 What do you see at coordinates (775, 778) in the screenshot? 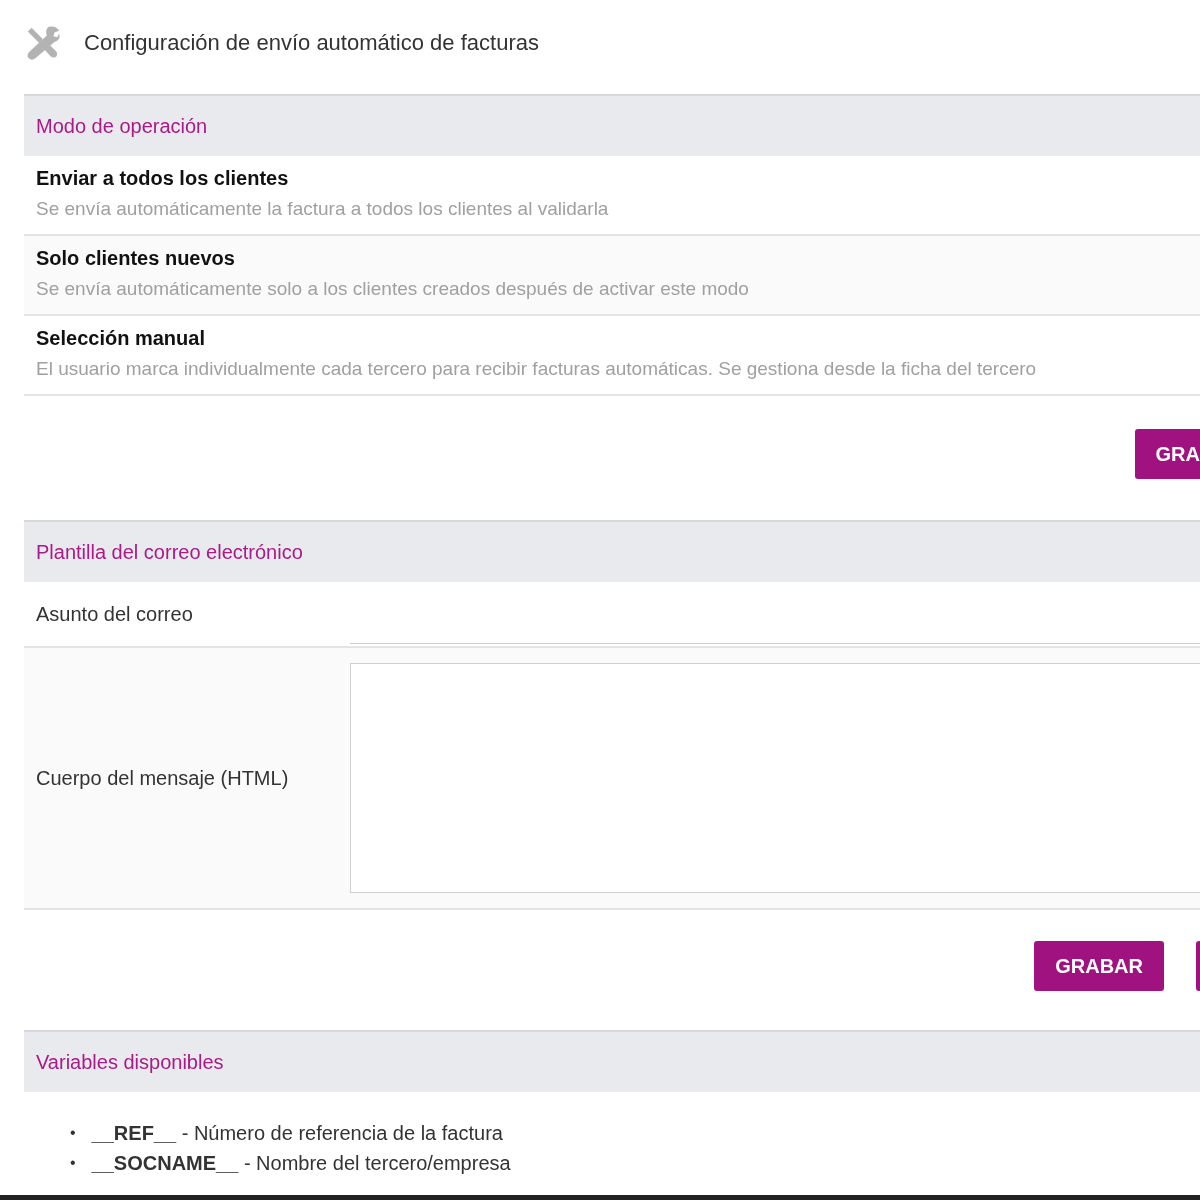
I see `message-body-field` at bounding box center [775, 778].